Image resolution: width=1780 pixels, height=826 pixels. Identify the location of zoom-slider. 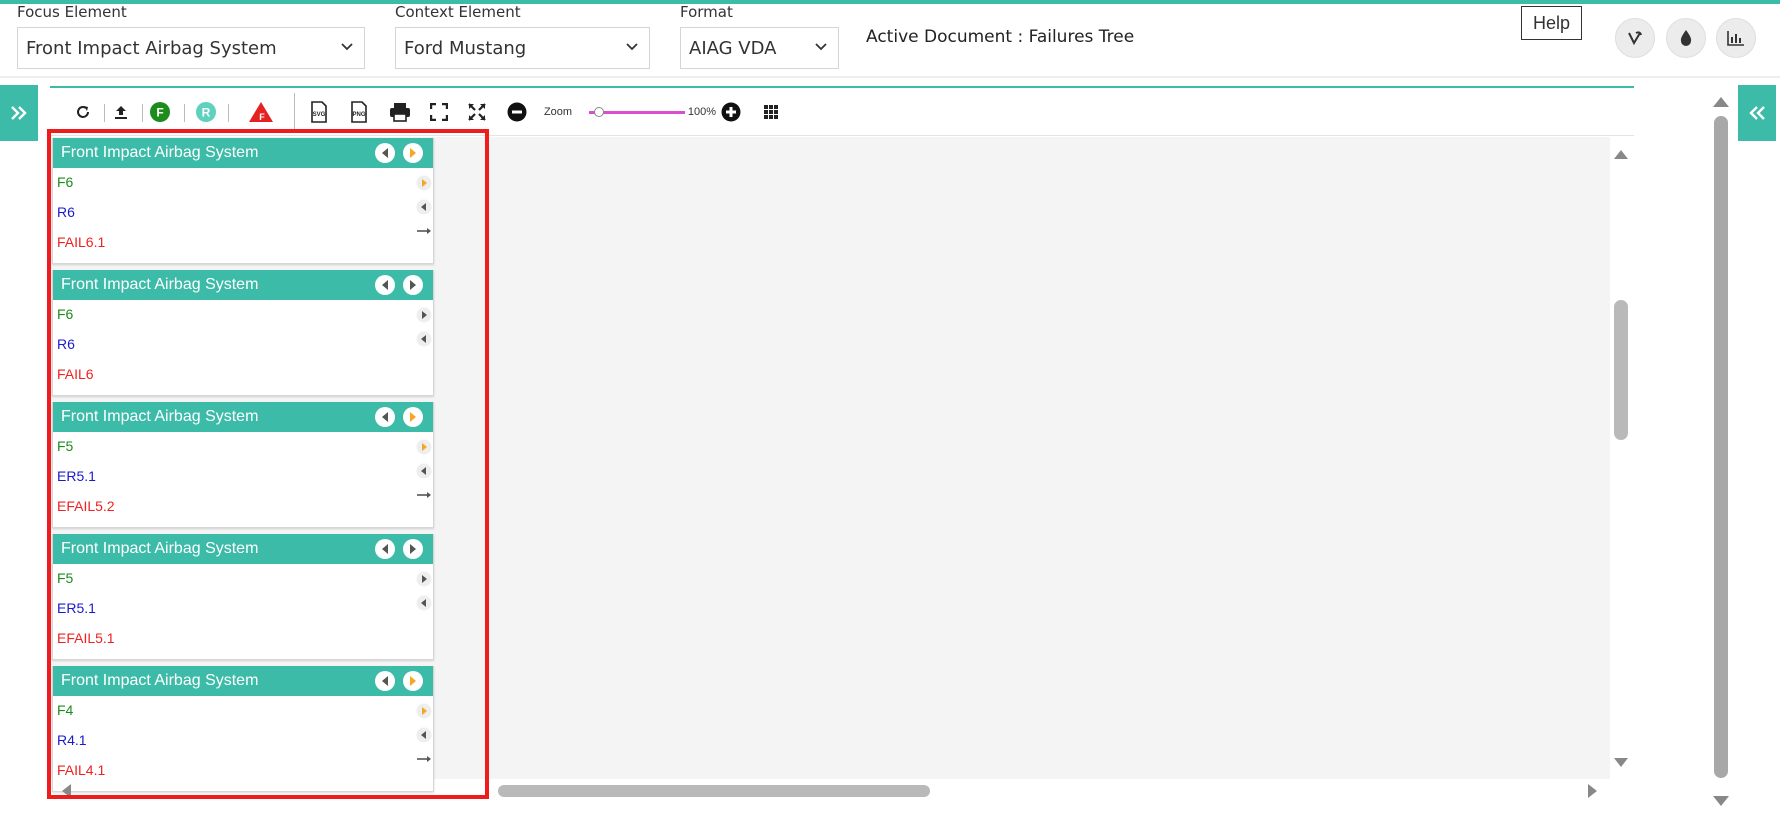
(637, 112).